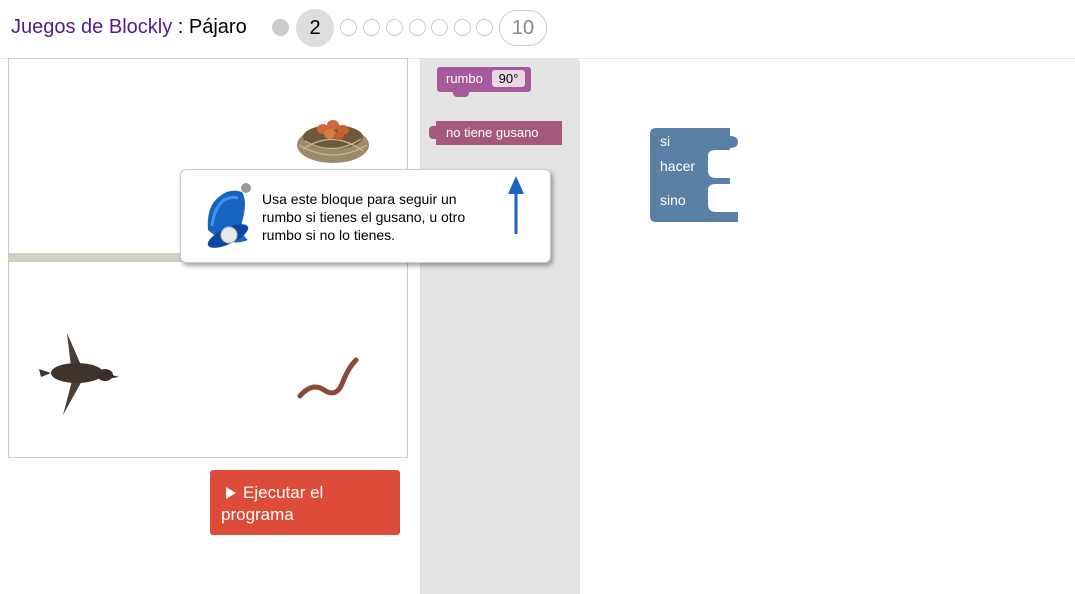 The height and width of the screenshot is (594, 1075). Describe the element at coordinates (462, 27) in the screenshot. I see `level-8-dot` at that location.